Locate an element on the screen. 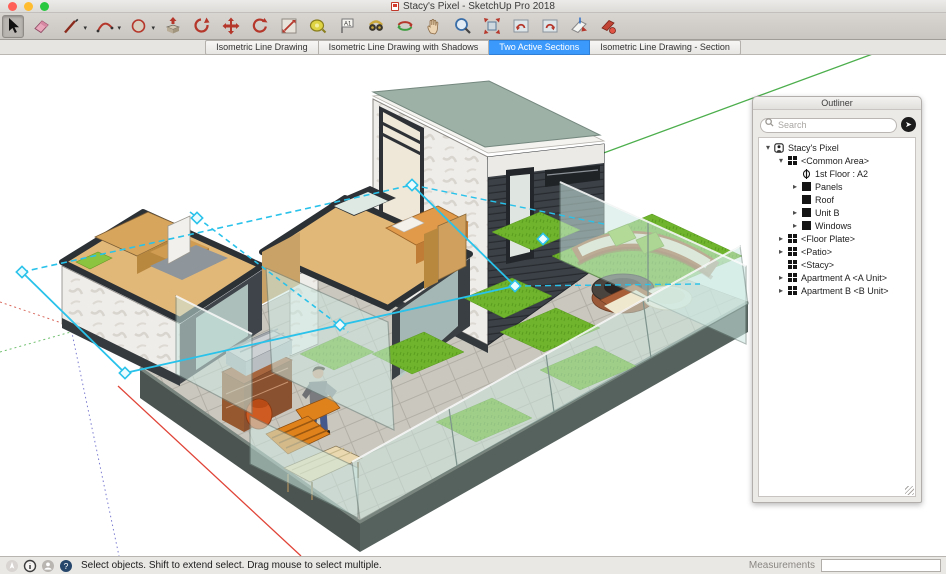 The image size is (946, 576). scene-tab-isometric-line-drawing-section: Isometric Line Drawing - Section is located at coordinates (665, 47).